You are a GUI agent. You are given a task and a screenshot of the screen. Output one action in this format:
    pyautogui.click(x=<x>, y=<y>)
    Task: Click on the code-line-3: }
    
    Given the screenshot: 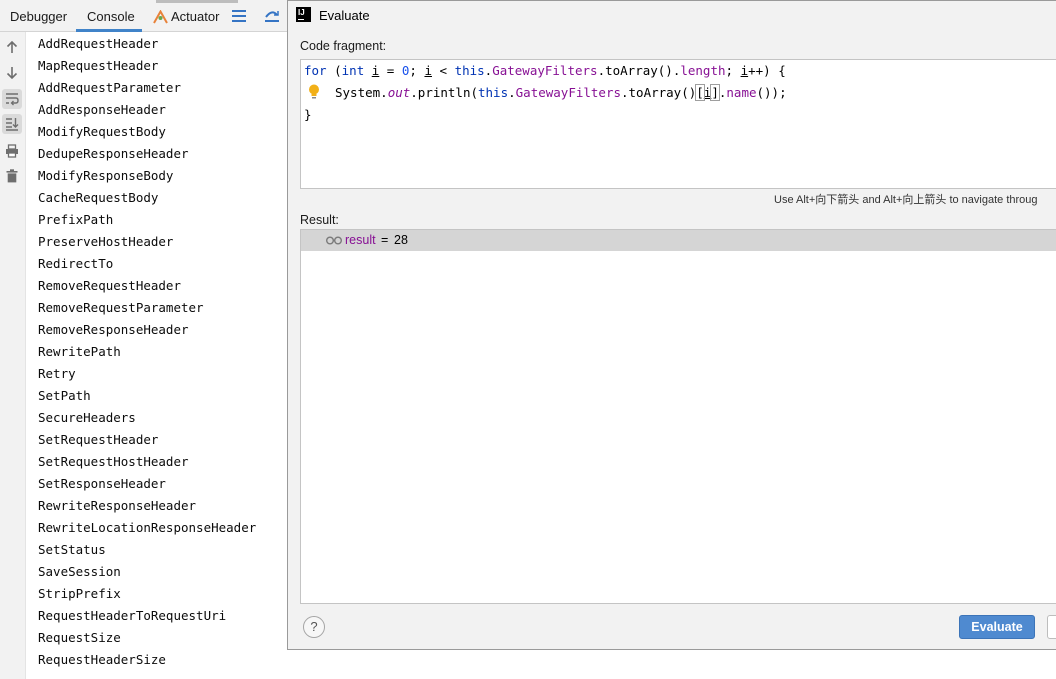 What is the action you would take?
    pyautogui.click(x=308, y=114)
    